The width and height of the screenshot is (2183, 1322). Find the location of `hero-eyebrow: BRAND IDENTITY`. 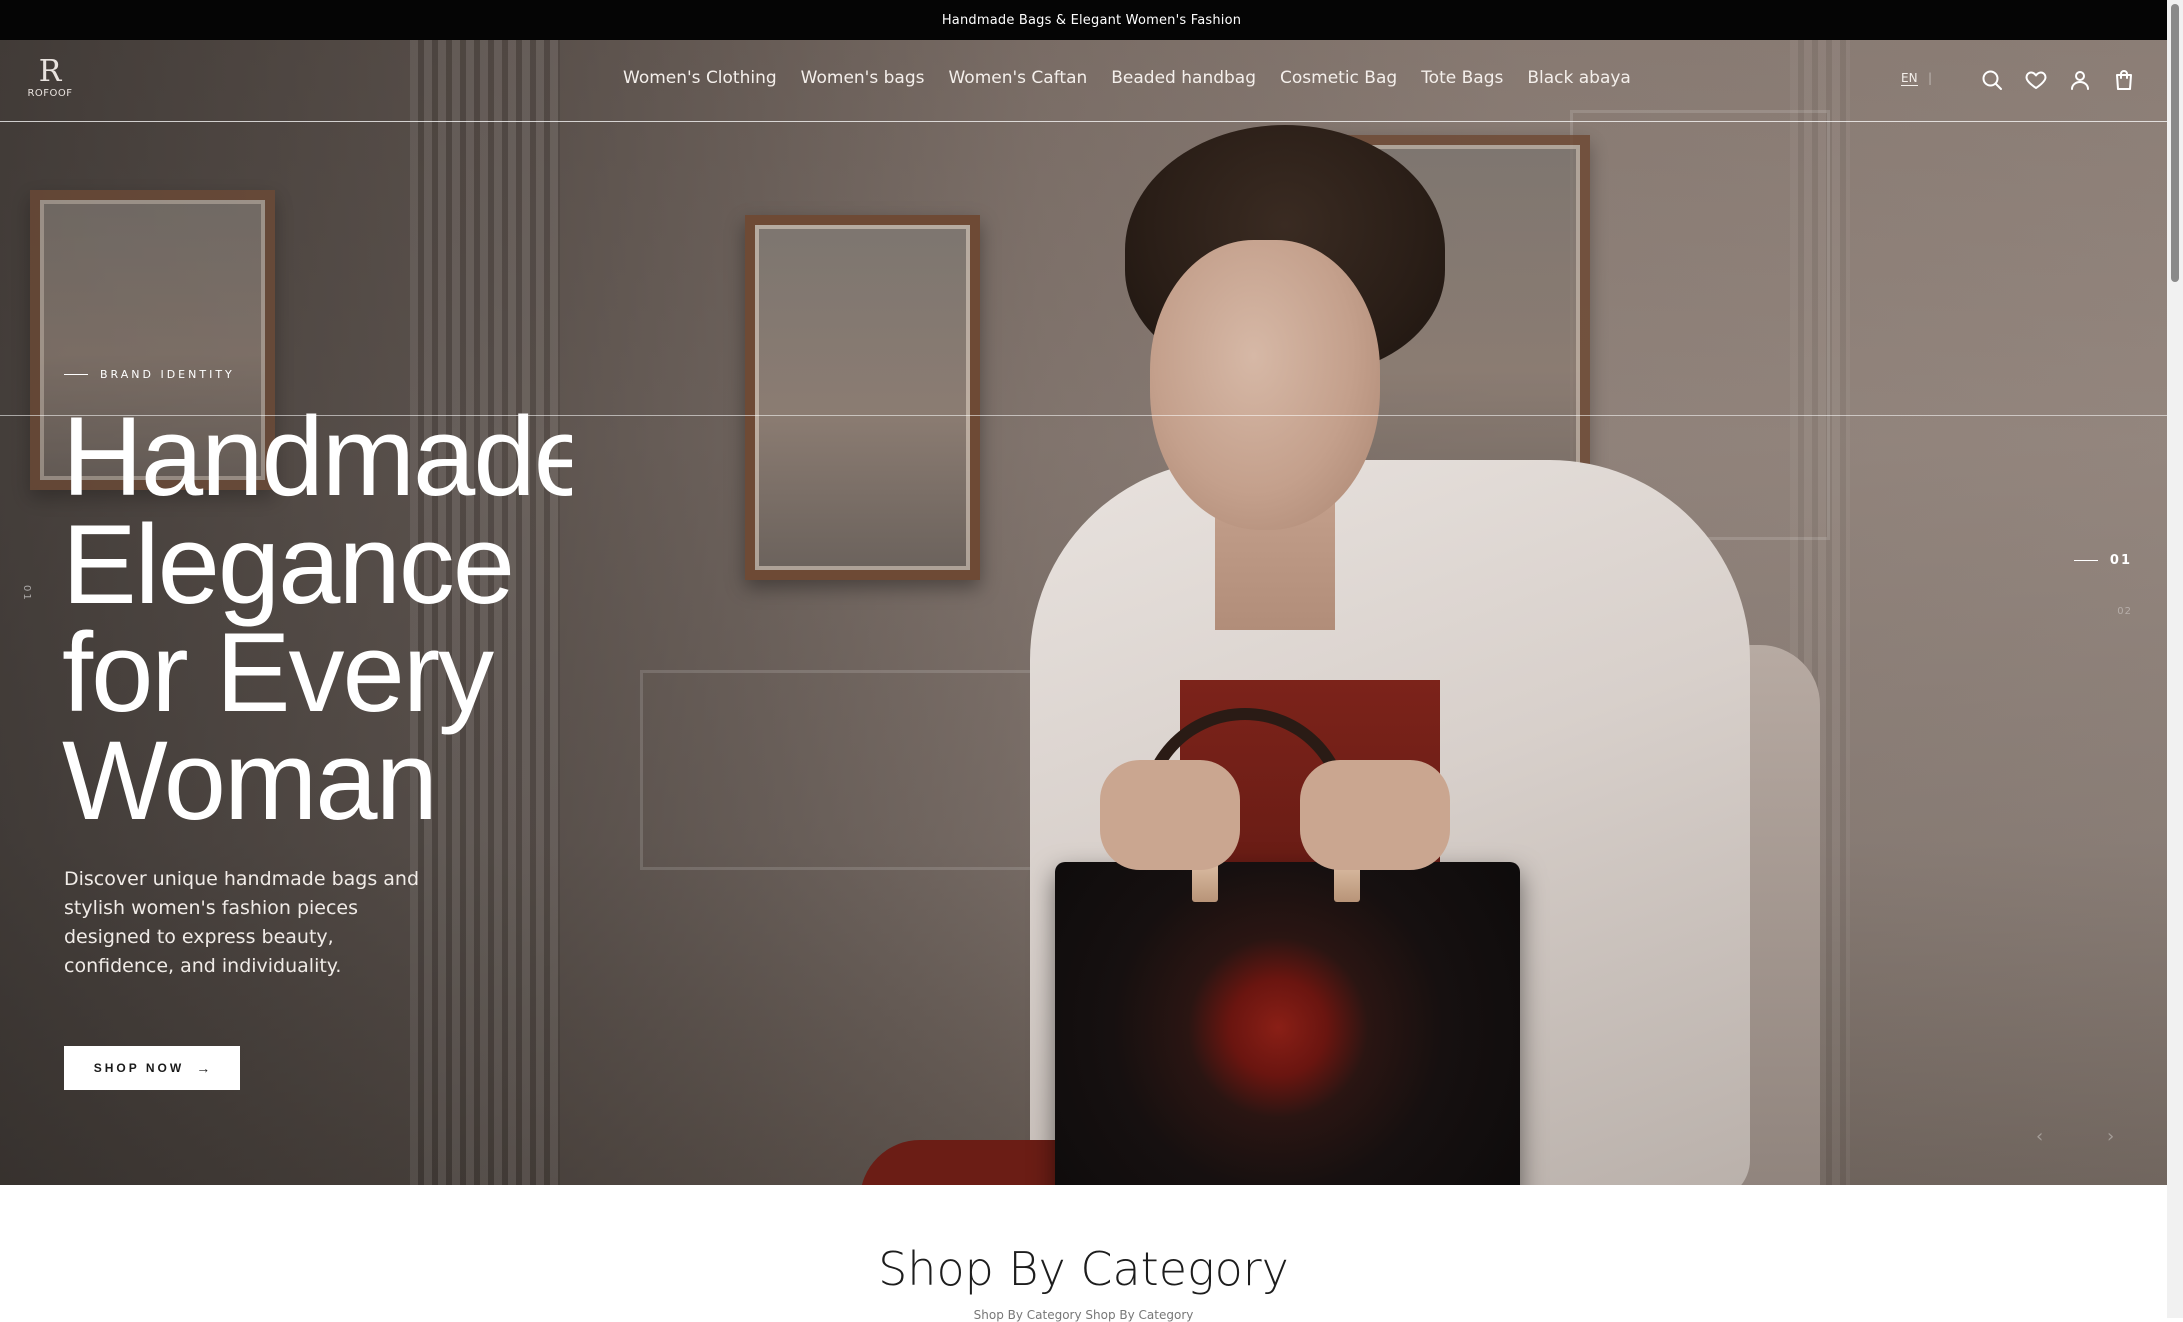

hero-eyebrow: BRAND IDENTITY is located at coordinates (149, 374).